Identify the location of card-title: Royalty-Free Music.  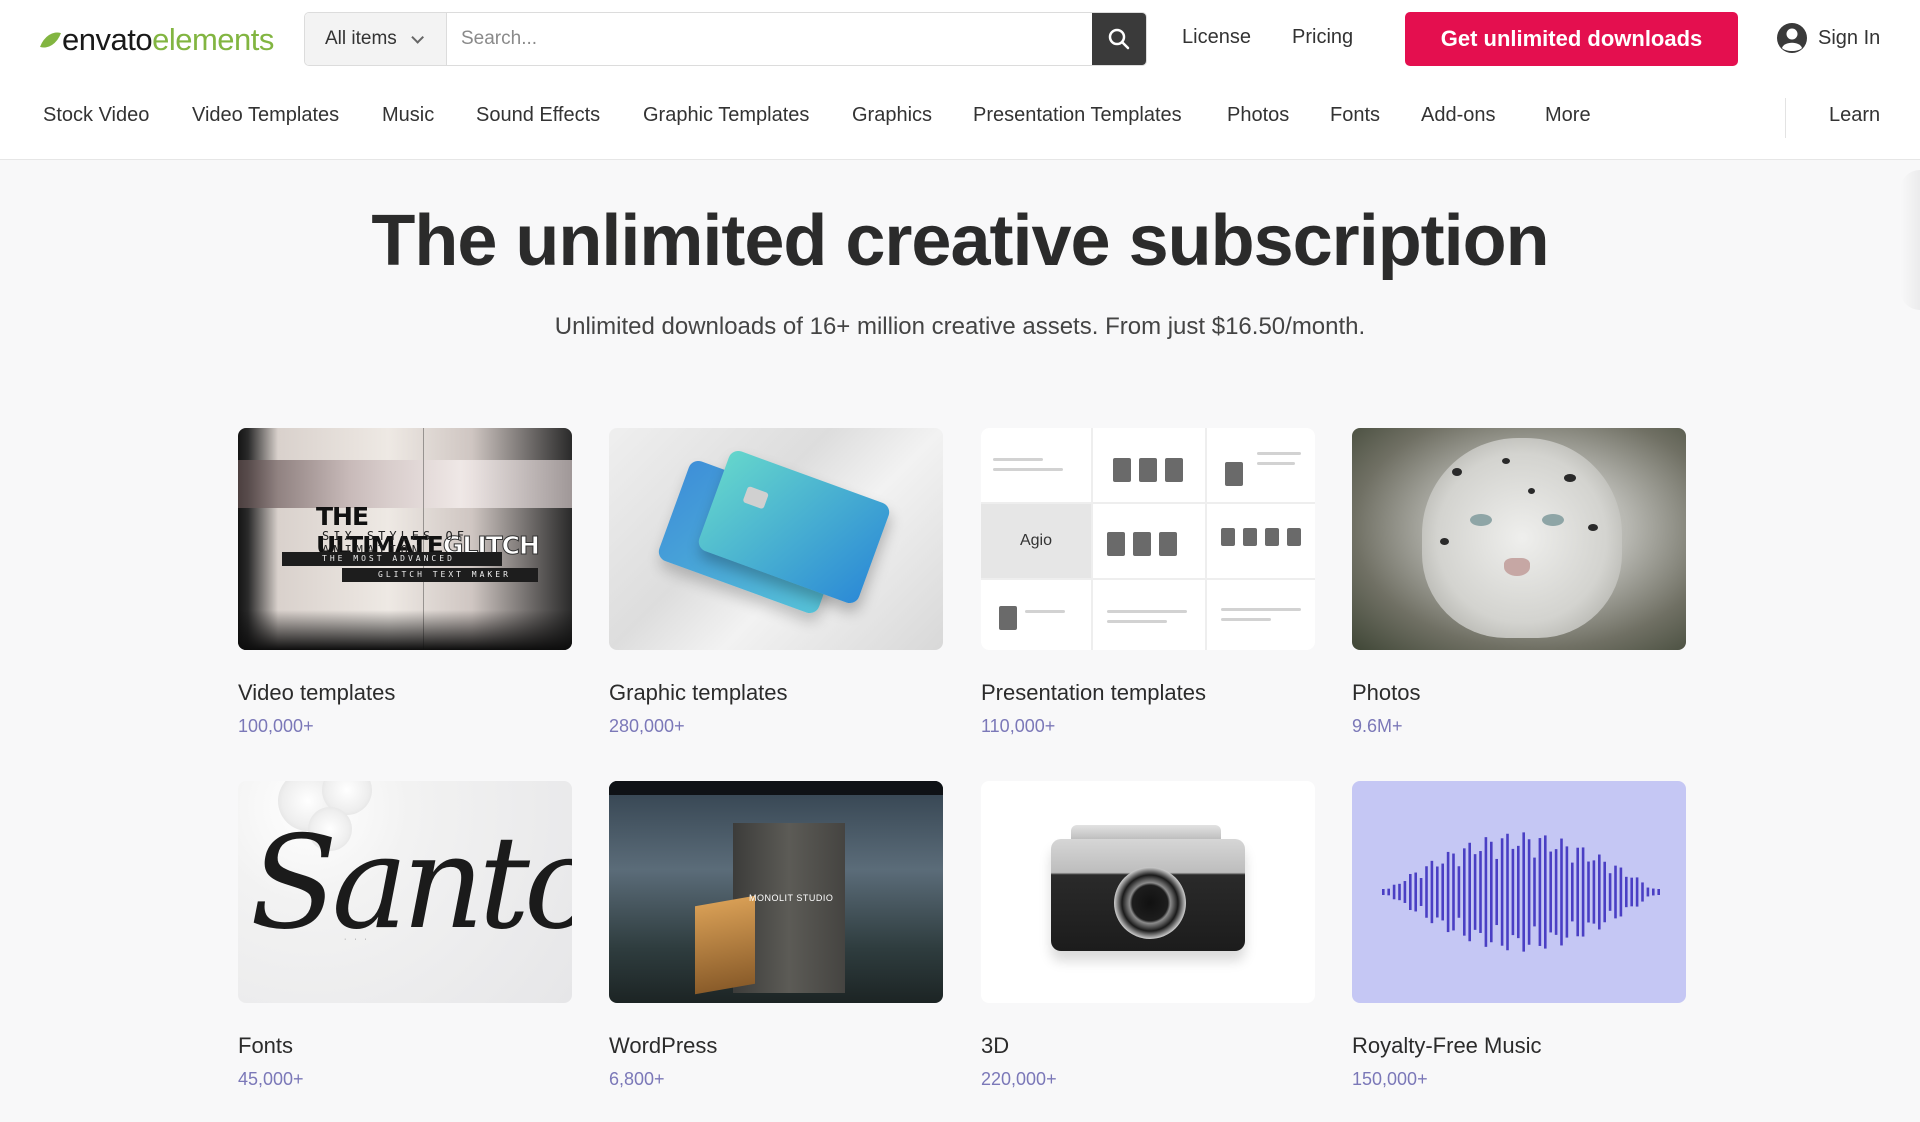
(1447, 1045).